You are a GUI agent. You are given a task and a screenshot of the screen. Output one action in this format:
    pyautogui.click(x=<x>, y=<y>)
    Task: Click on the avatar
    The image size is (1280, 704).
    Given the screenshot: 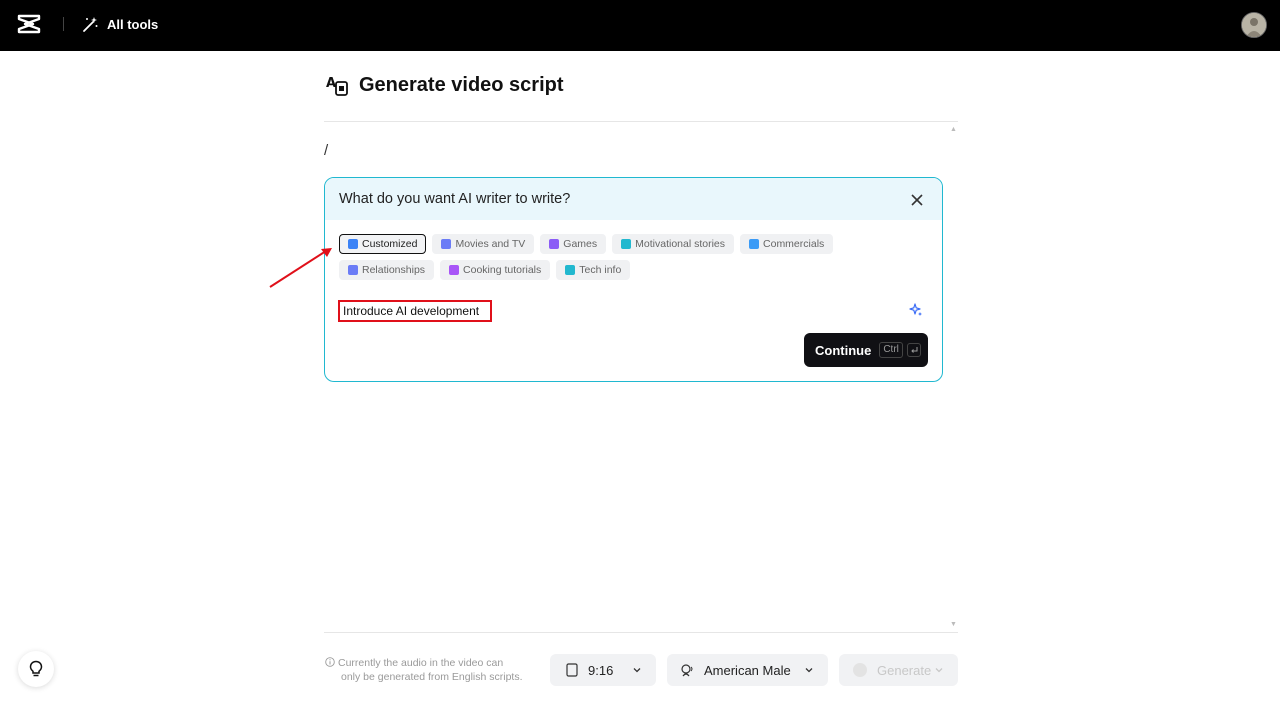 What is the action you would take?
    pyautogui.click(x=1254, y=25)
    